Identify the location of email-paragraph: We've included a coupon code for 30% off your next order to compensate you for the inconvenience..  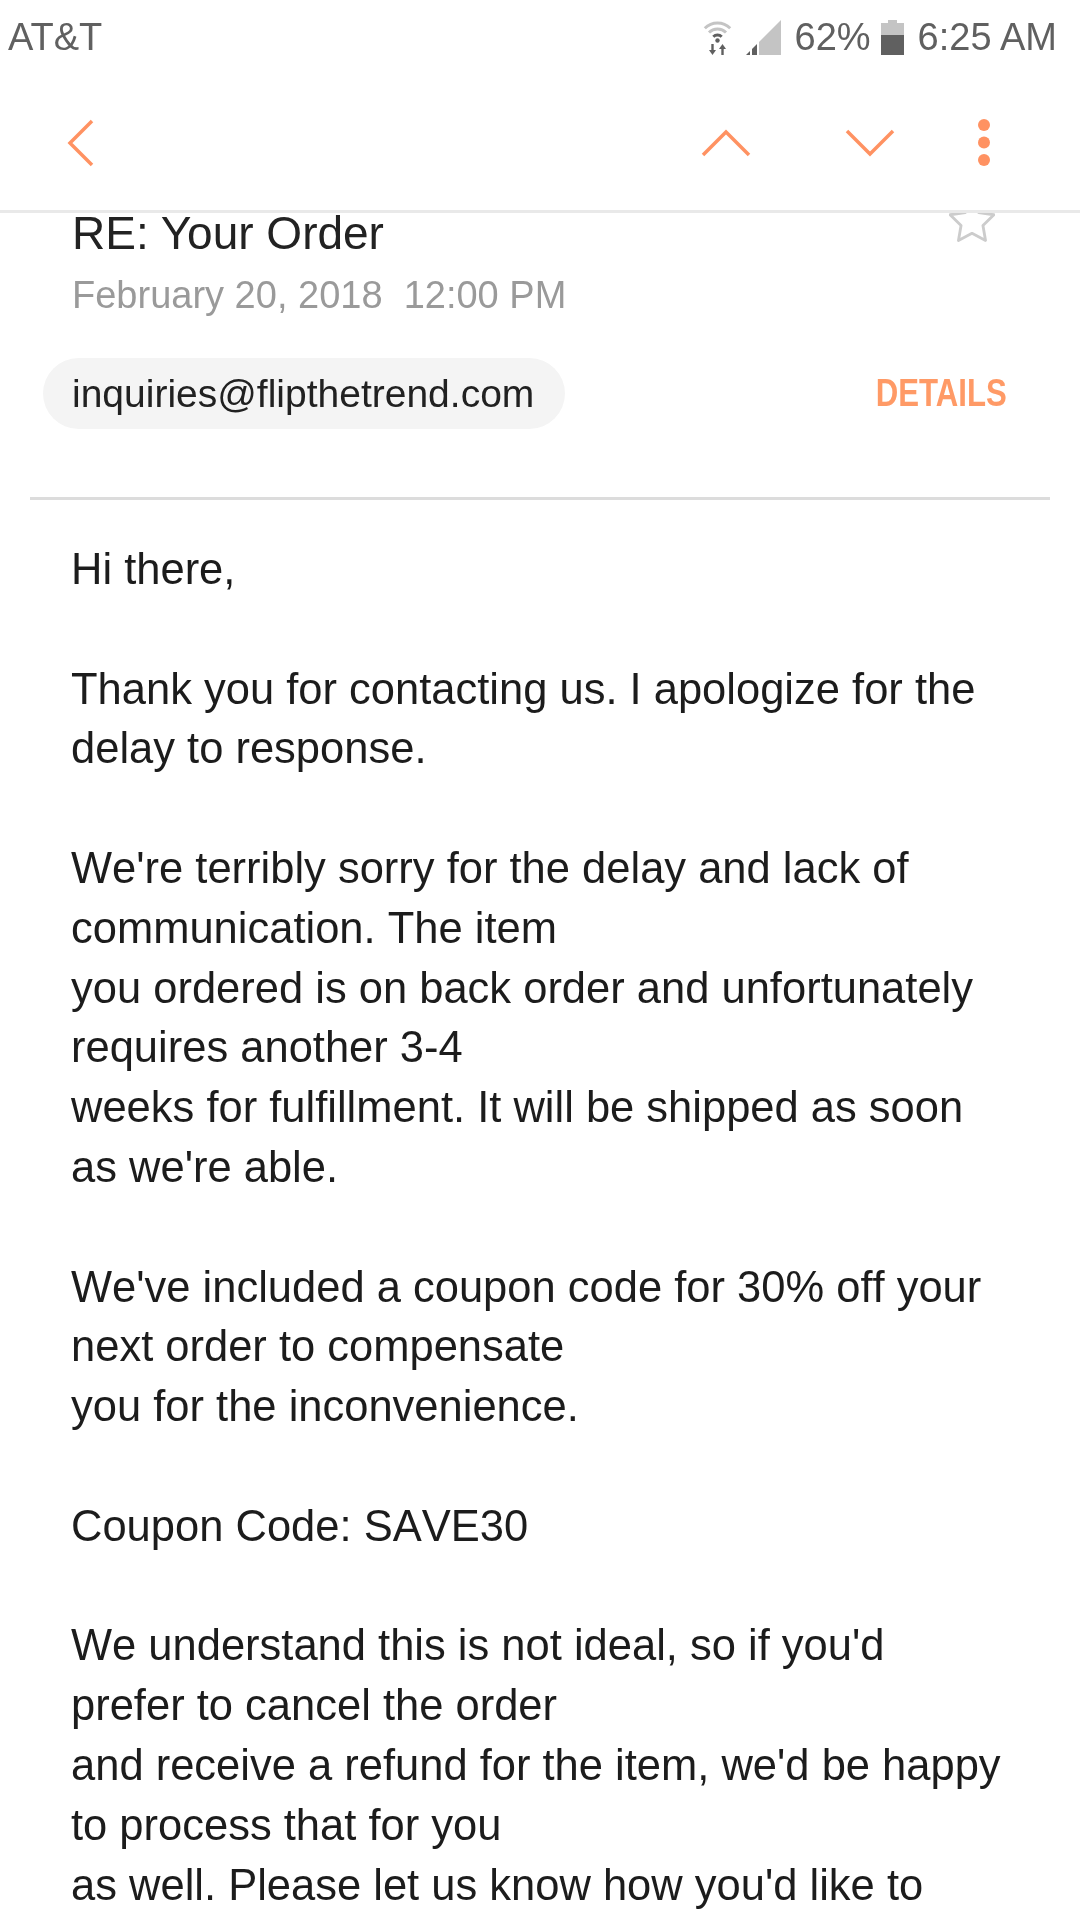
(527, 1347).